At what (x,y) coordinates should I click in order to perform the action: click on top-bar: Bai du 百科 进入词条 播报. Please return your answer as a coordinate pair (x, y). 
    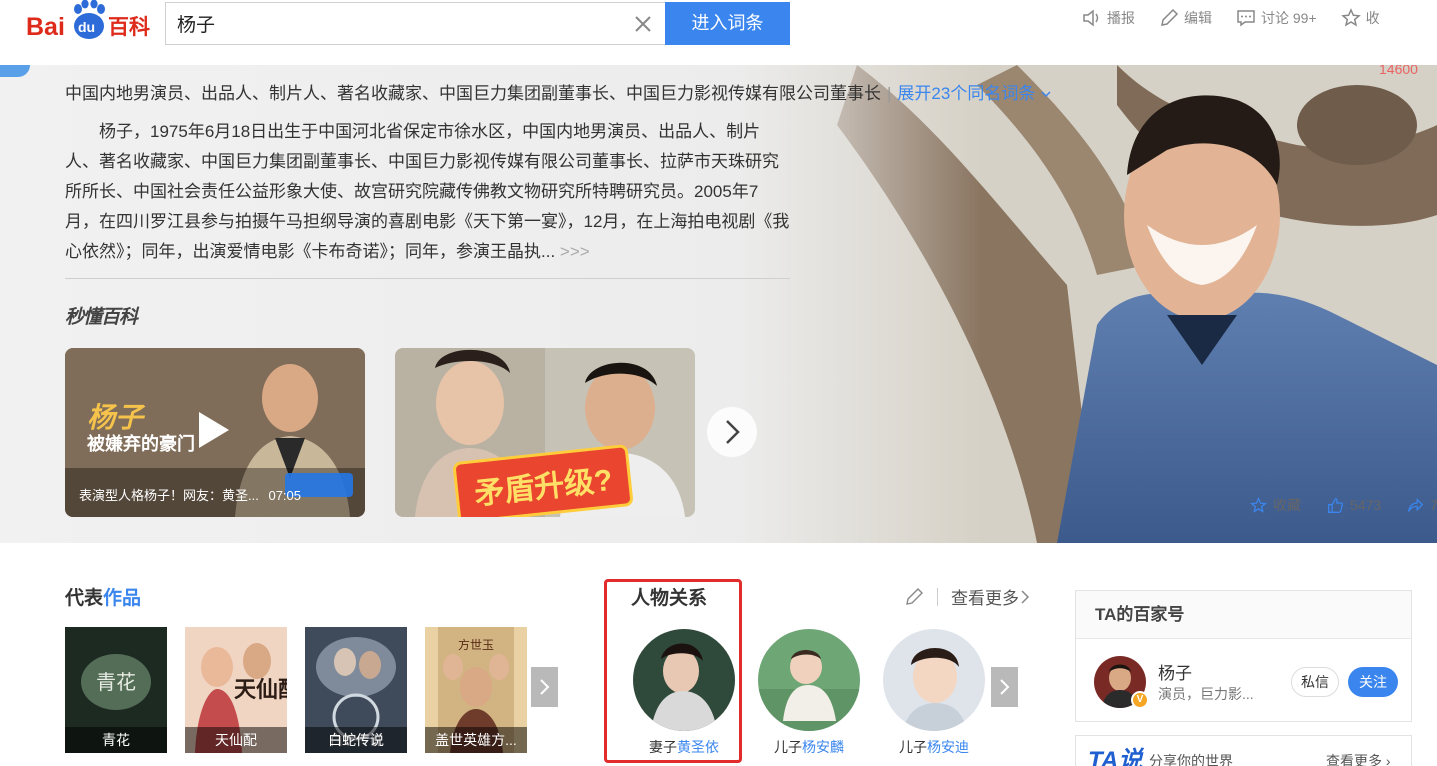
    Looking at the image, I should click on (718, 32).